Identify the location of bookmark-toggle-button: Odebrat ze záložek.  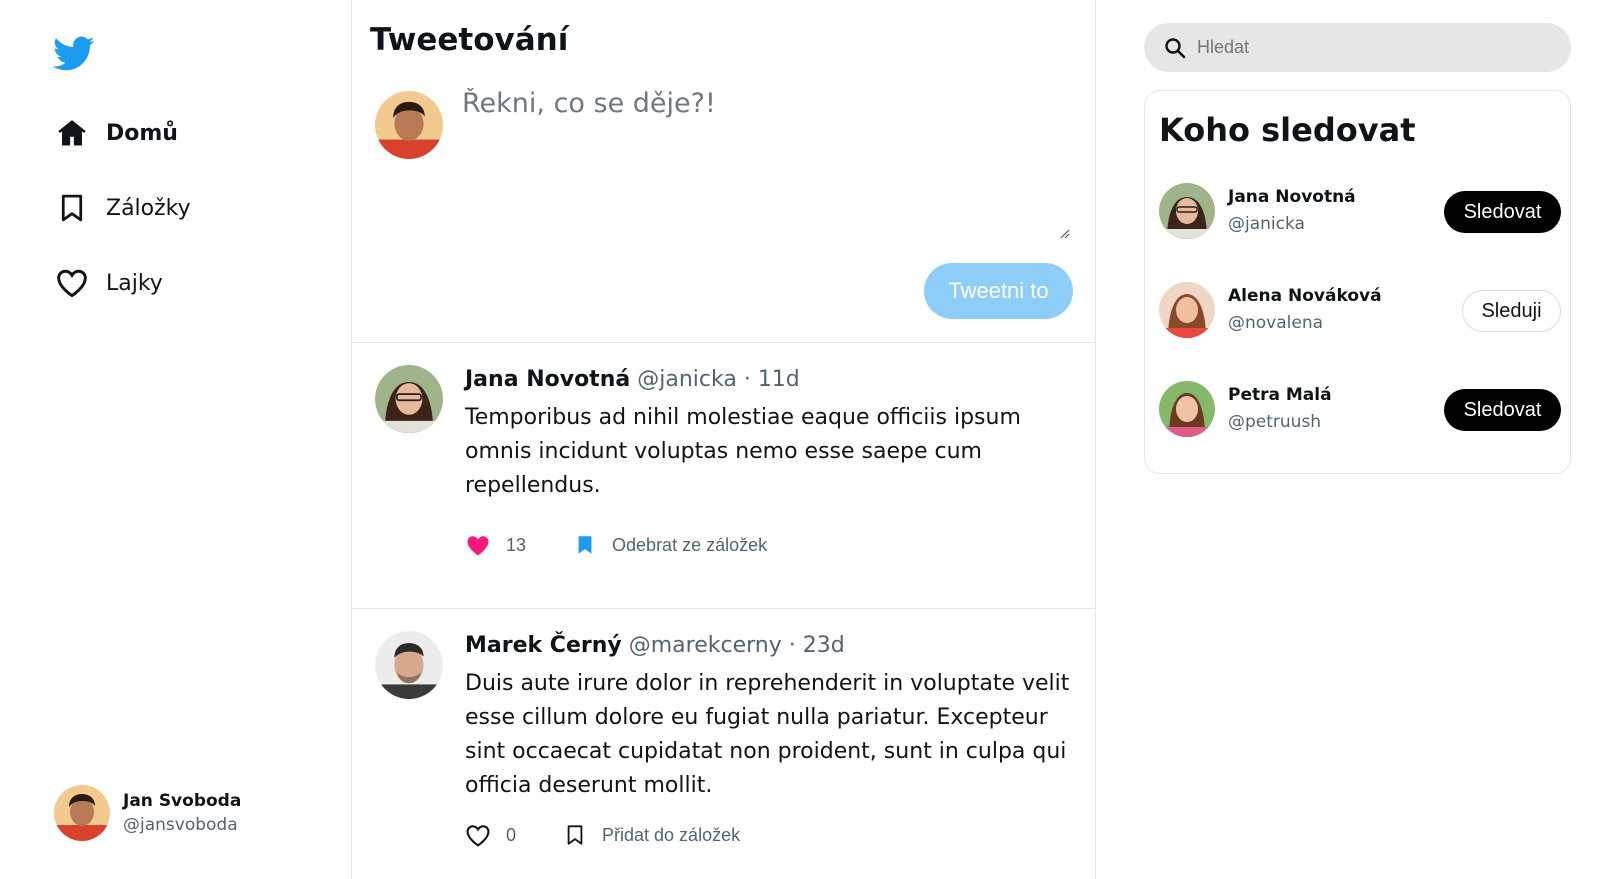
(670, 545).